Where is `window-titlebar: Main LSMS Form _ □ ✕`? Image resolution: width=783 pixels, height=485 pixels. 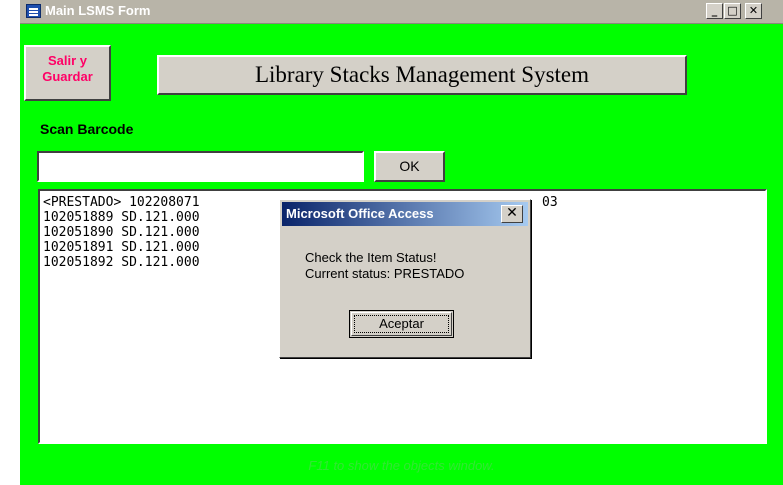
window-titlebar: Main LSMS Form _ □ ✕ is located at coordinates (401, 12).